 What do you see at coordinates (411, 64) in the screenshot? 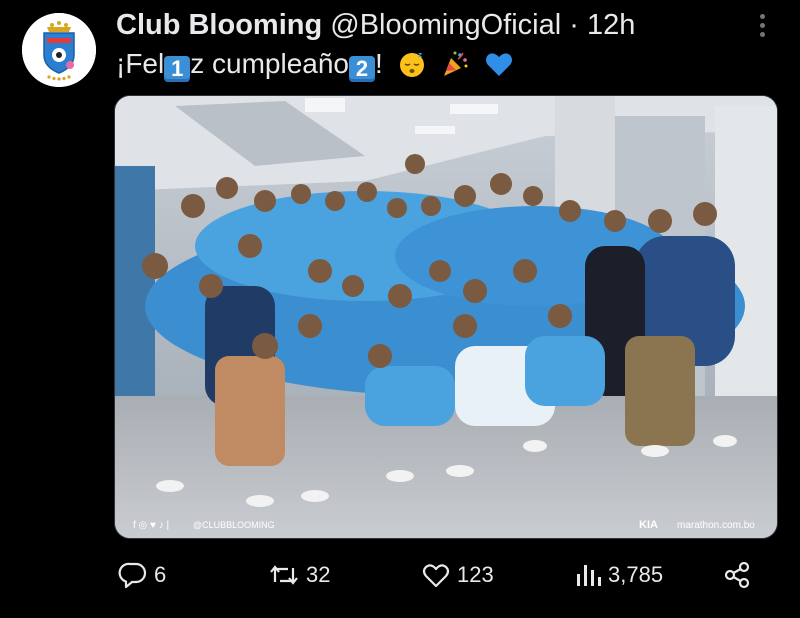
I see `sleeping-face-emoji: z` at bounding box center [411, 64].